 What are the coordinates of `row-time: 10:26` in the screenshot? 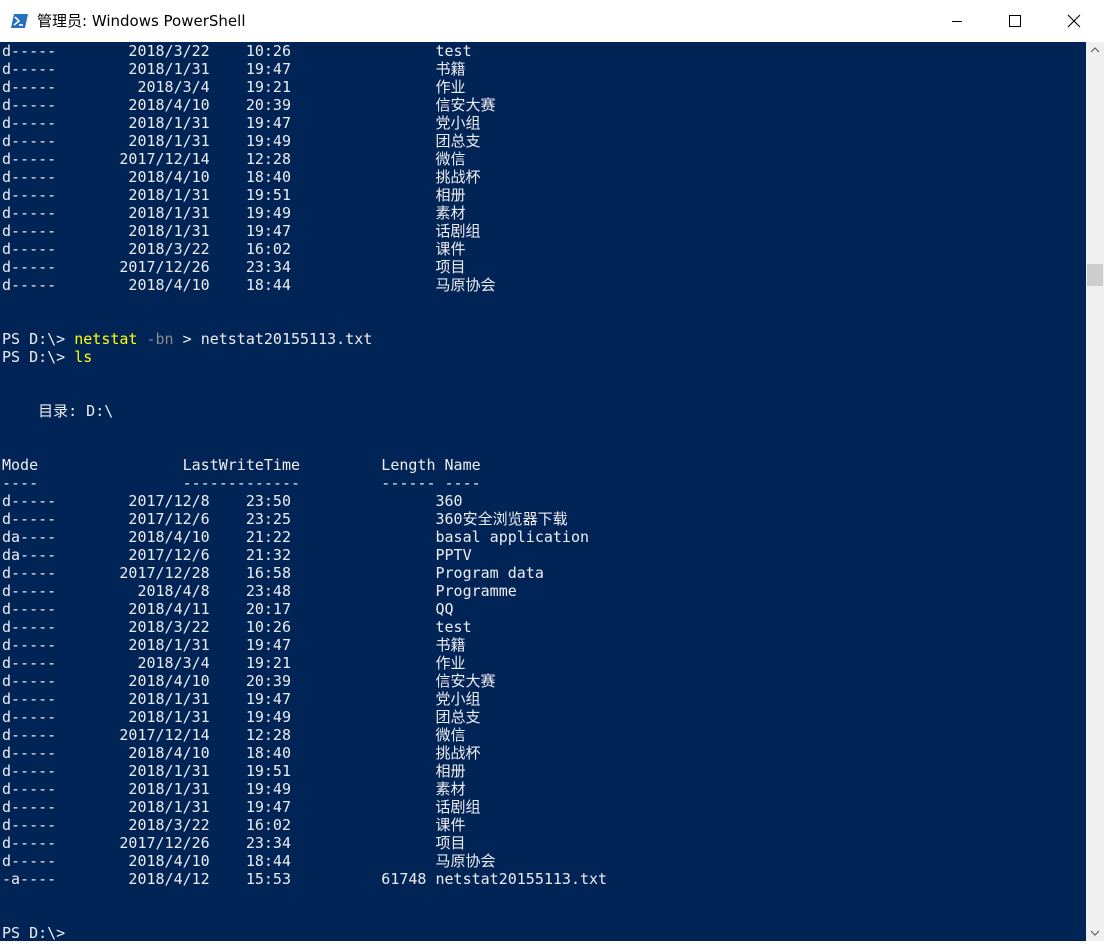 It's located at (250, 627).